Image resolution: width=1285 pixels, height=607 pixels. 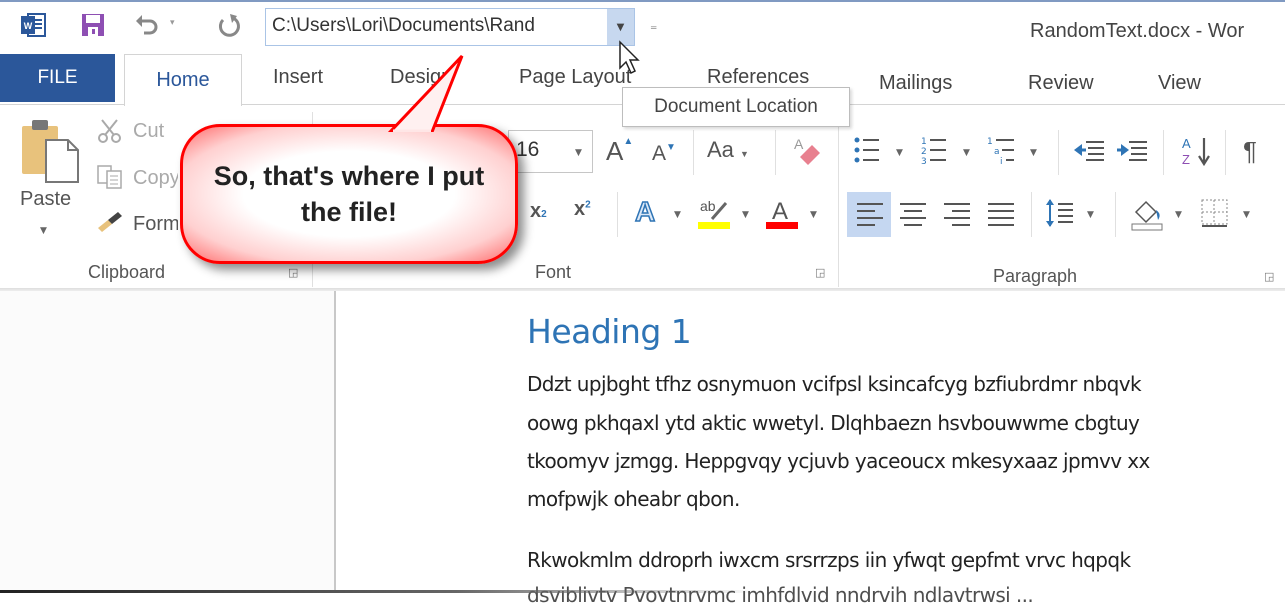 What do you see at coordinates (1001, 162) in the screenshot?
I see `svg-text: i` at bounding box center [1001, 162].